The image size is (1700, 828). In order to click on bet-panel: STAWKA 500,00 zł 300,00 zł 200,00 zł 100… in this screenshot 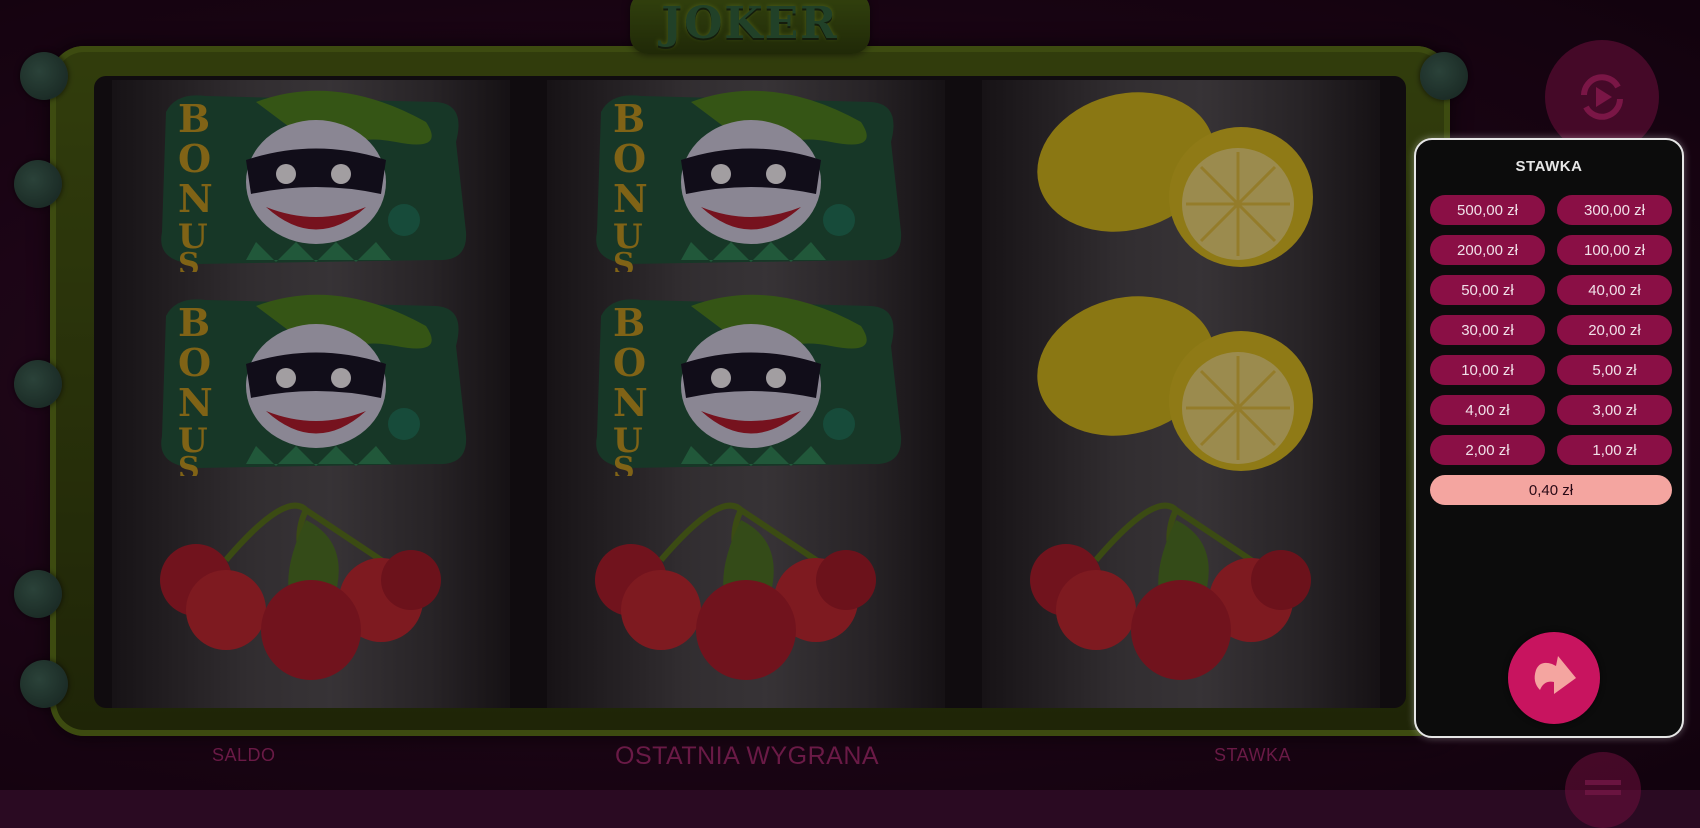, I will do `click(1549, 438)`.